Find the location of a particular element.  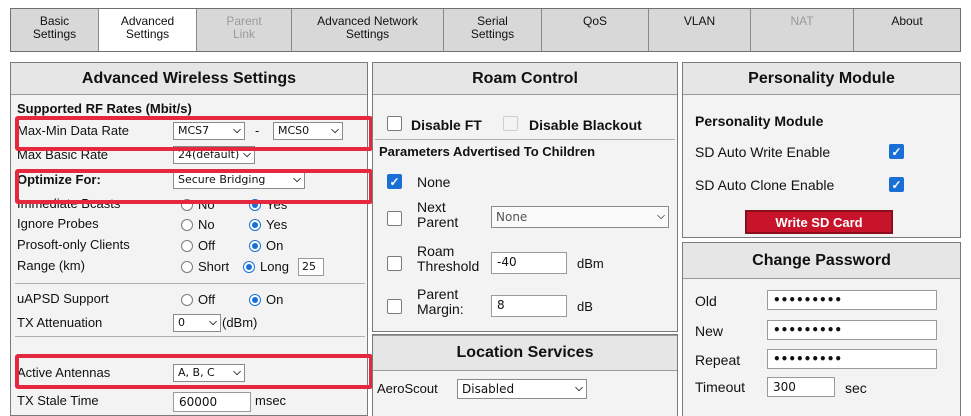

repeat-password-input: ••••••••• is located at coordinates (852, 359).